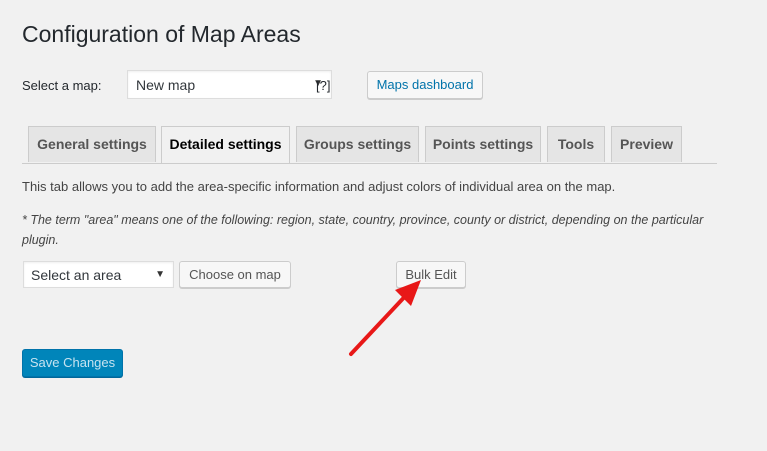 The image size is (767, 451). I want to click on tab-groups-settings: Groups settings, so click(357, 144).